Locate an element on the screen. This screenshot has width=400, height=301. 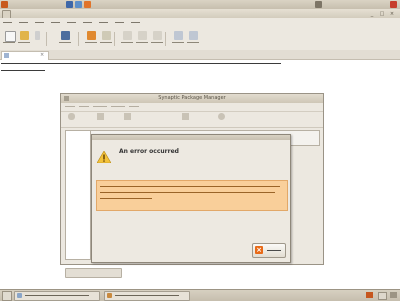
apply-button is located at coordinates (128, 119).